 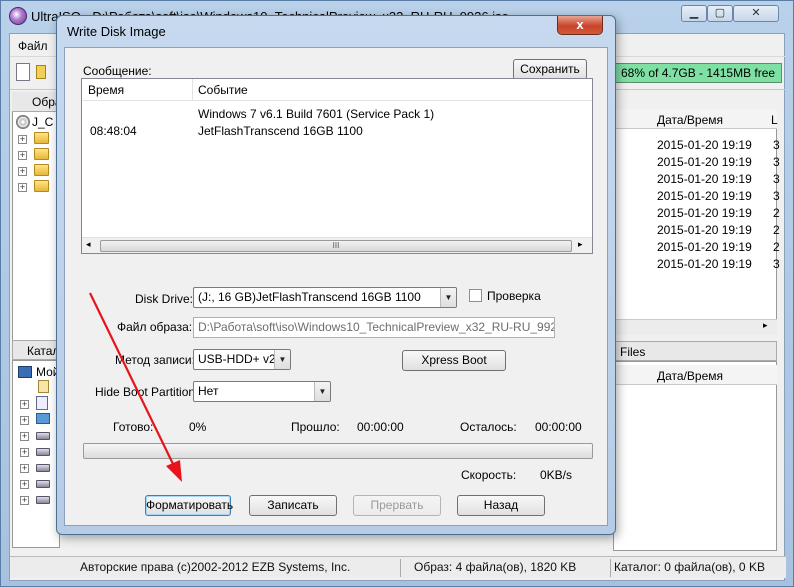 I want to click on xpress-boot-button: Xpress Boot, so click(x=454, y=360).